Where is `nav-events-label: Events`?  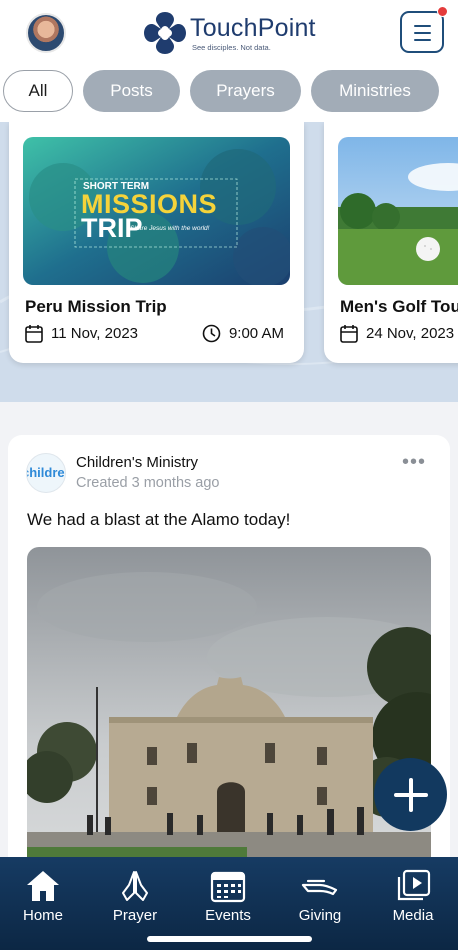
nav-events-label: Events is located at coordinates (228, 915).